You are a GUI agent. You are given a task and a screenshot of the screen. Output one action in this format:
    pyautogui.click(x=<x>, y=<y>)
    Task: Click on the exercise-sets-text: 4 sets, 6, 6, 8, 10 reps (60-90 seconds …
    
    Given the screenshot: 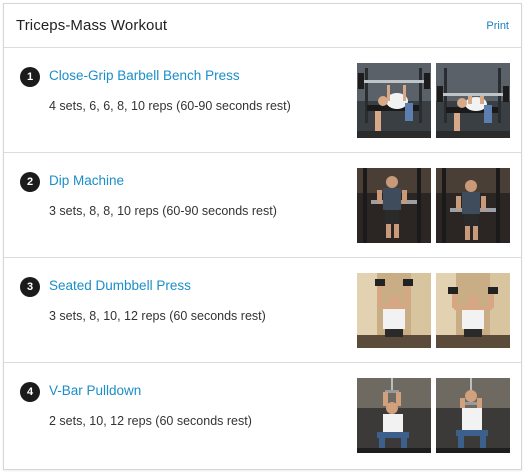 What is the action you would take?
    pyautogui.click(x=170, y=106)
    